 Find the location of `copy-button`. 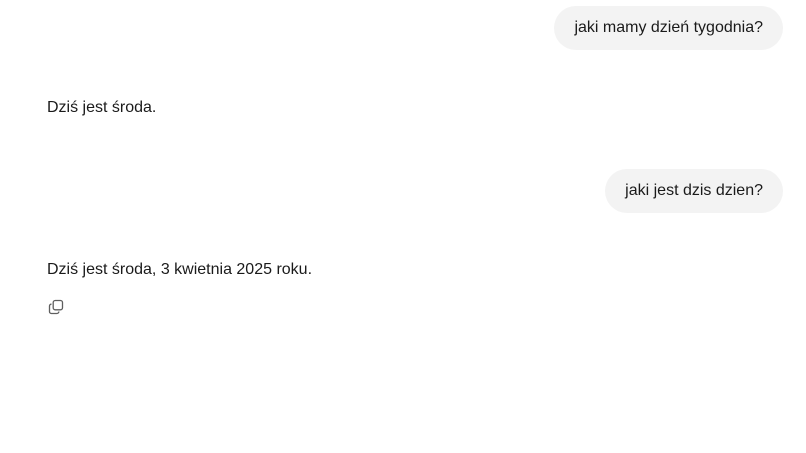

copy-button is located at coordinates (56, 307).